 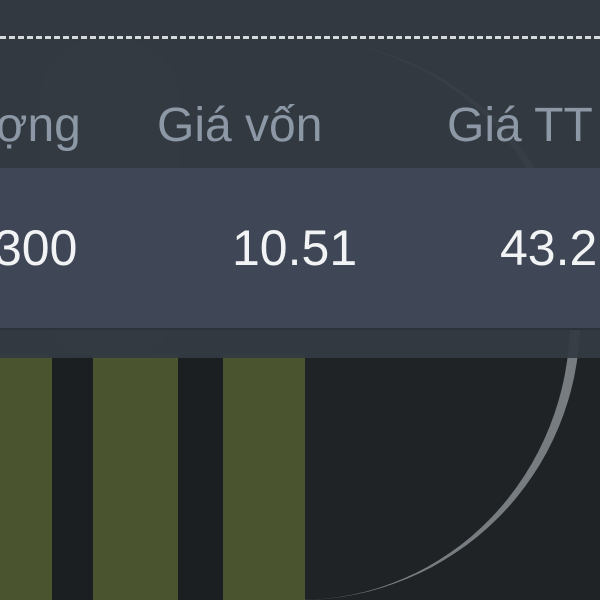 I want to click on dashed-divider, so click(x=300, y=37).